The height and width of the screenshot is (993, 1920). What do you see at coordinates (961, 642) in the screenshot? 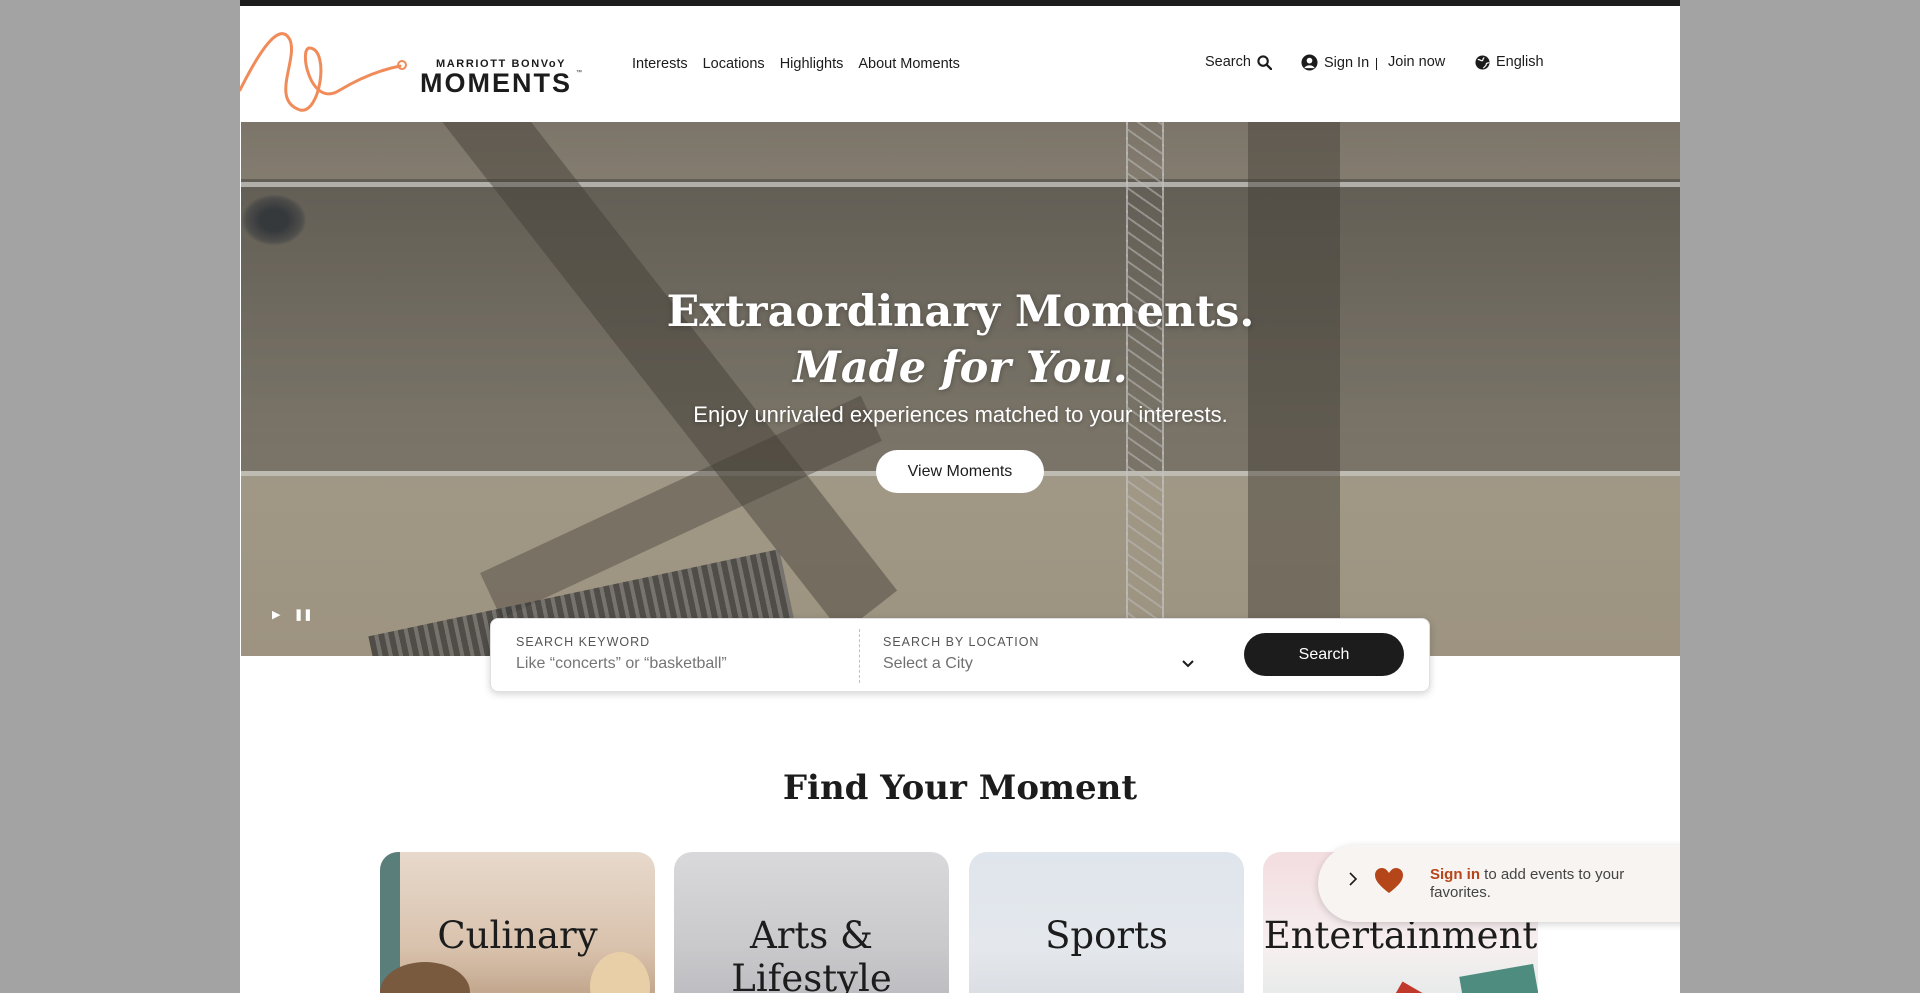
I see `location-label: SEARCH BY LOCATION` at bounding box center [961, 642].